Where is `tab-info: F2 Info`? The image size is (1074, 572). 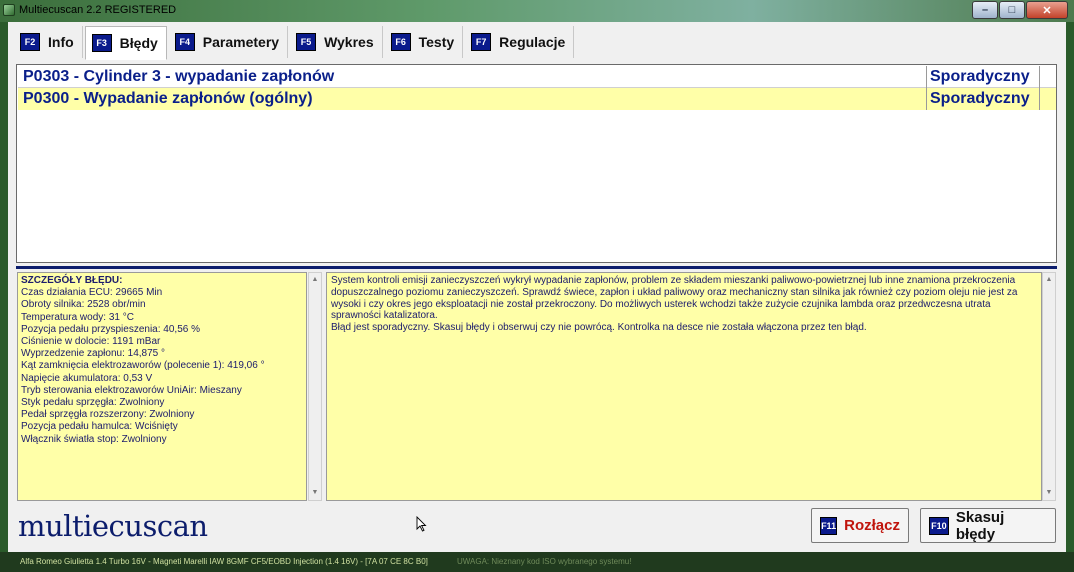 tab-info: F2 Info is located at coordinates (48, 42).